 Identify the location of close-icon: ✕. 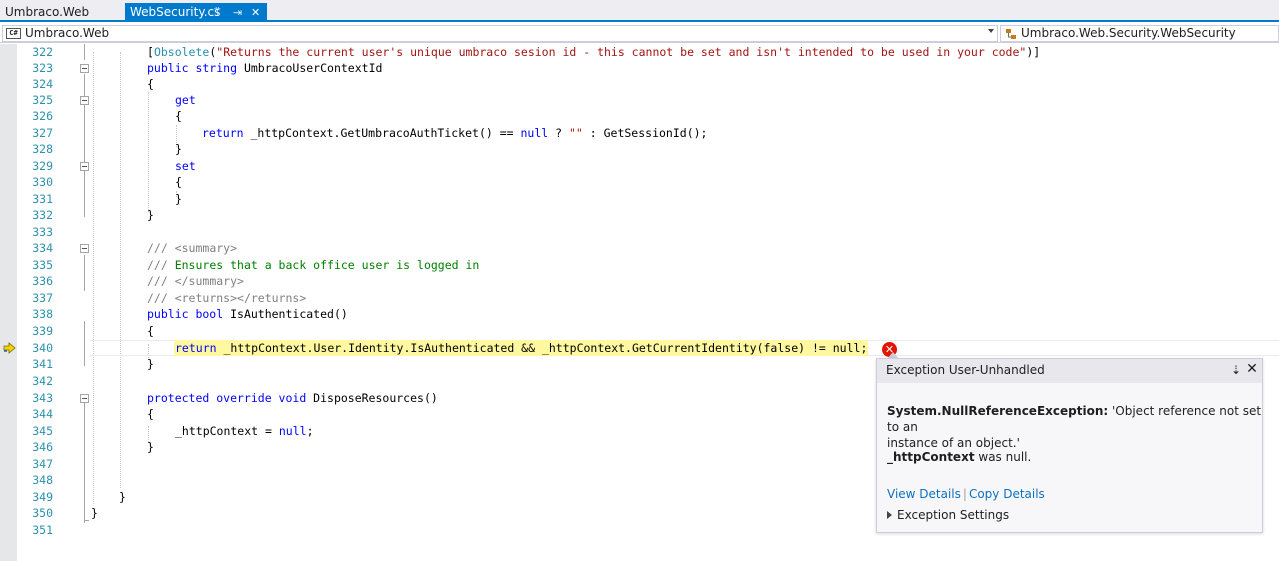
(1252, 369).